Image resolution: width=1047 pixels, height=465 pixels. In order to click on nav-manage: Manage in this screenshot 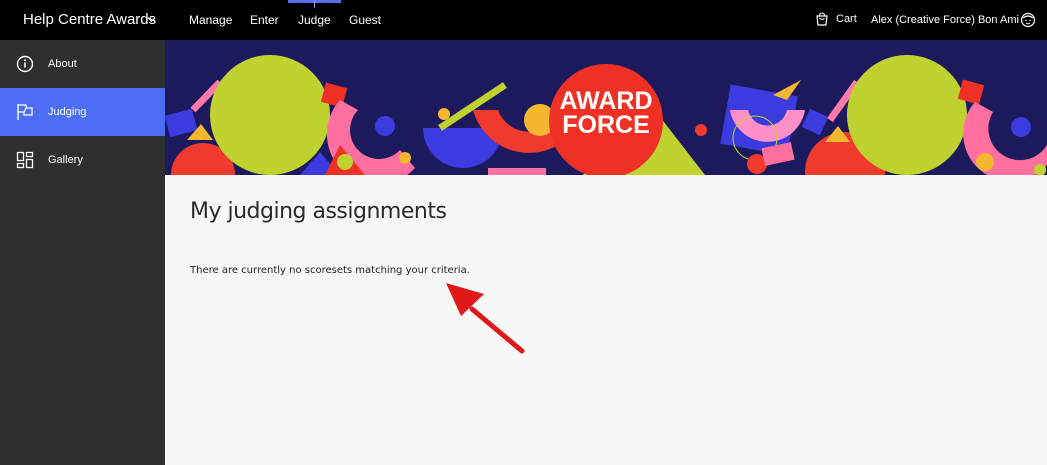, I will do `click(210, 20)`.